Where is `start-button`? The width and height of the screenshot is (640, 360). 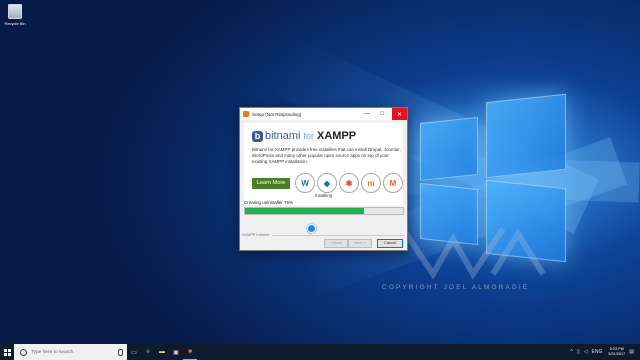
start-button is located at coordinates (7, 352).